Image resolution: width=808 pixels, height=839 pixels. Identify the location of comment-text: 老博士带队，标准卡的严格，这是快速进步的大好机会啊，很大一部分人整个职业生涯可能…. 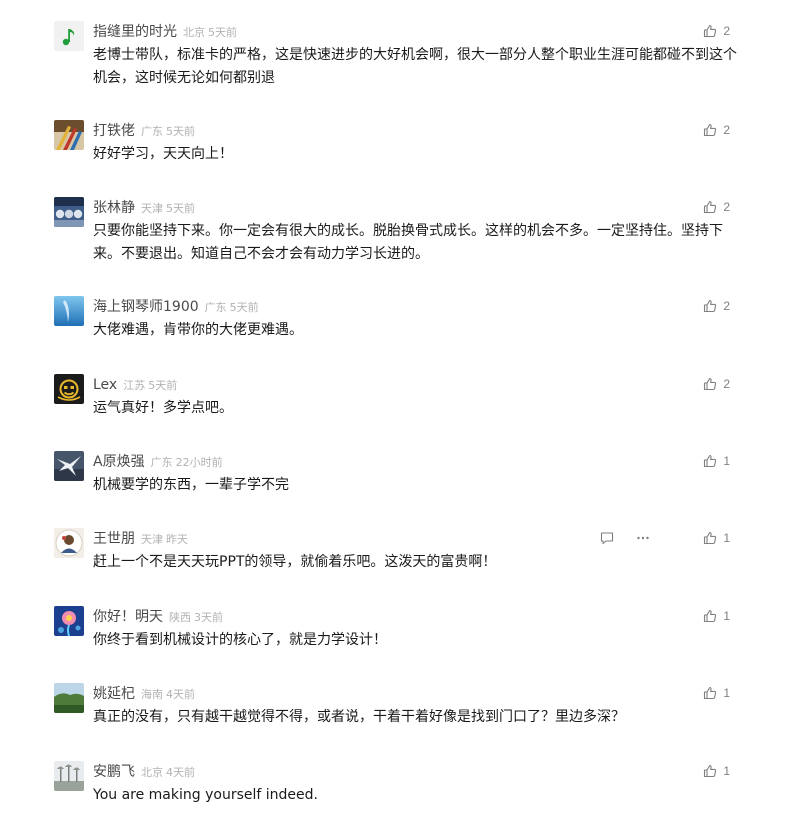
(415, 66).